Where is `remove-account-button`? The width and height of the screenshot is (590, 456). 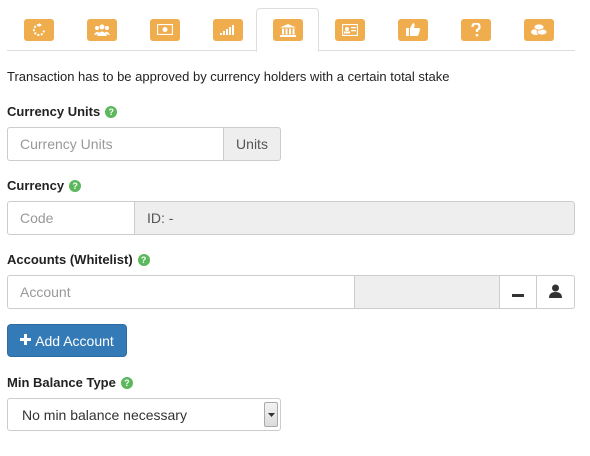
remove-account-button is located at coordinates (518, 292).